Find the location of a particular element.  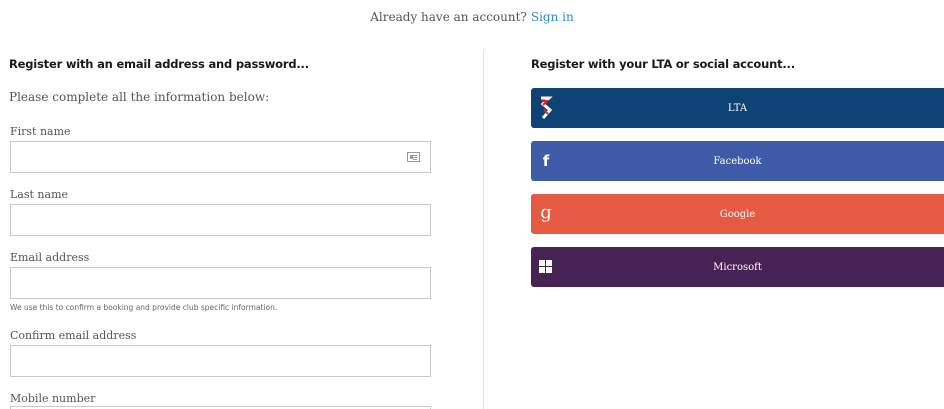

last-name-input is located at coordinates (220, 220).